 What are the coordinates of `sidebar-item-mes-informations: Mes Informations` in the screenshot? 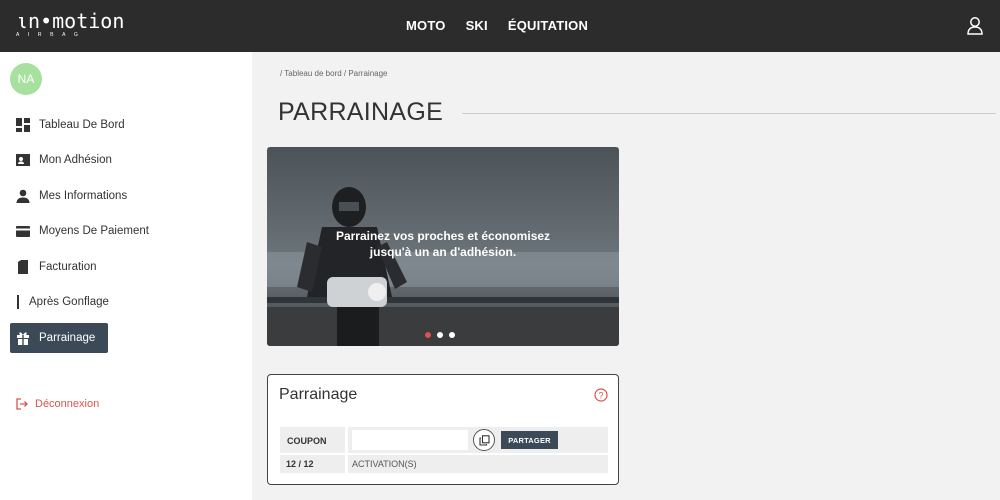 It's located at (68, 196).